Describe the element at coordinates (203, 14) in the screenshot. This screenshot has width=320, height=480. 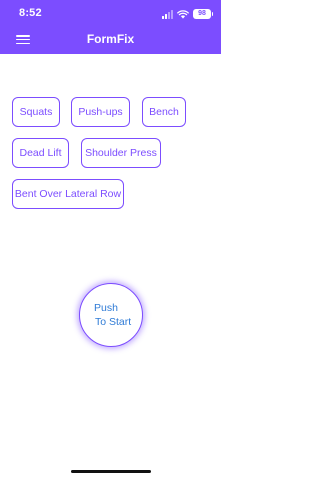
I see `battery-icon: 98` at that location.